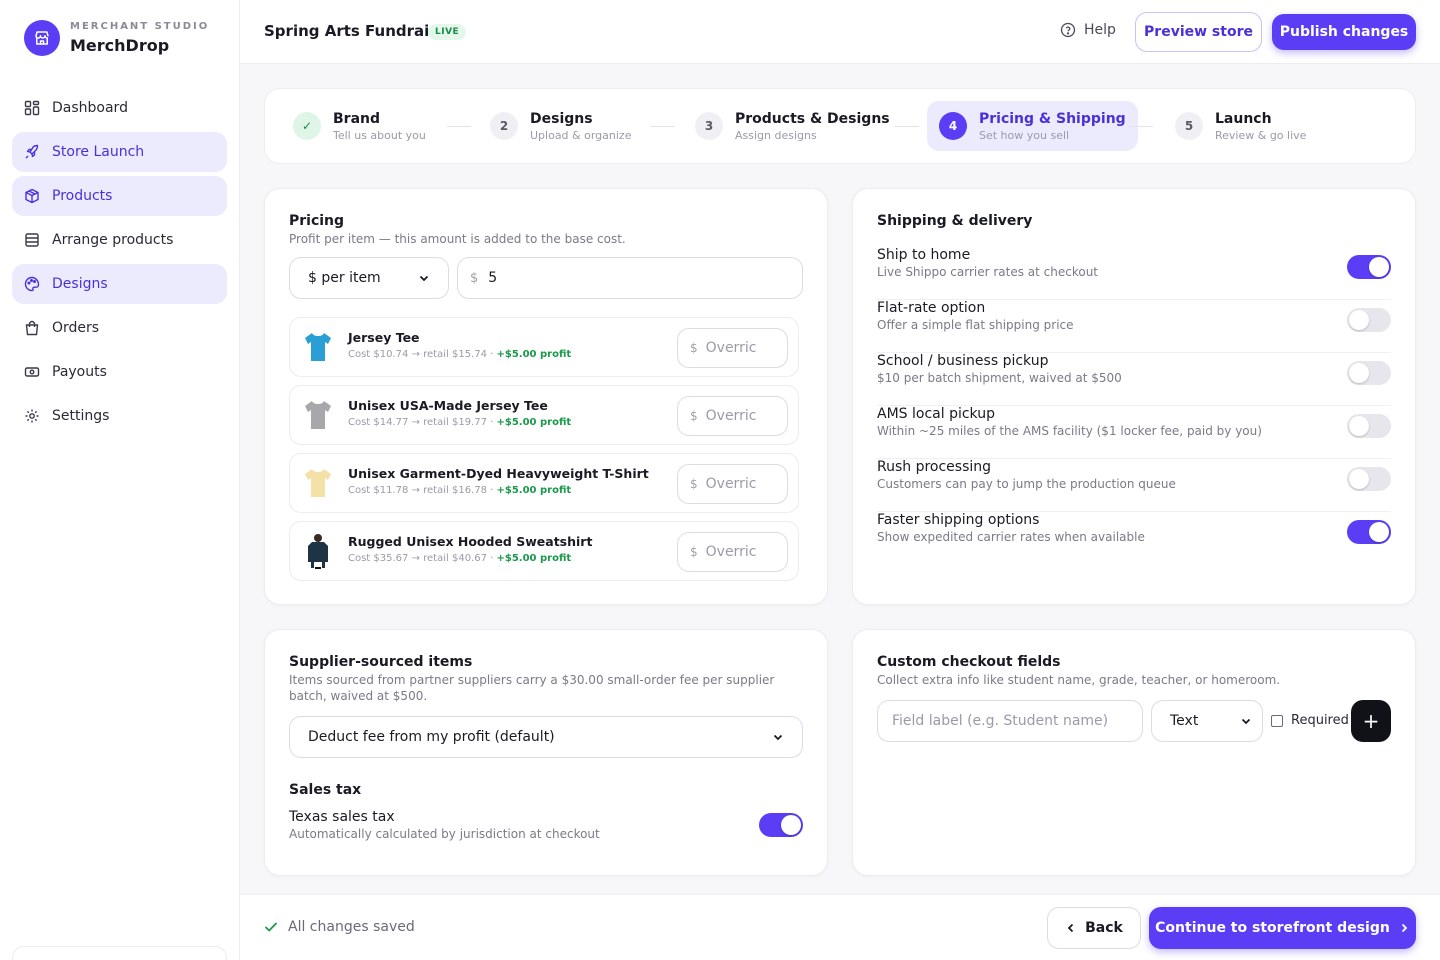  I want to click on faster-shipping-toggle, so click(1369, 532).